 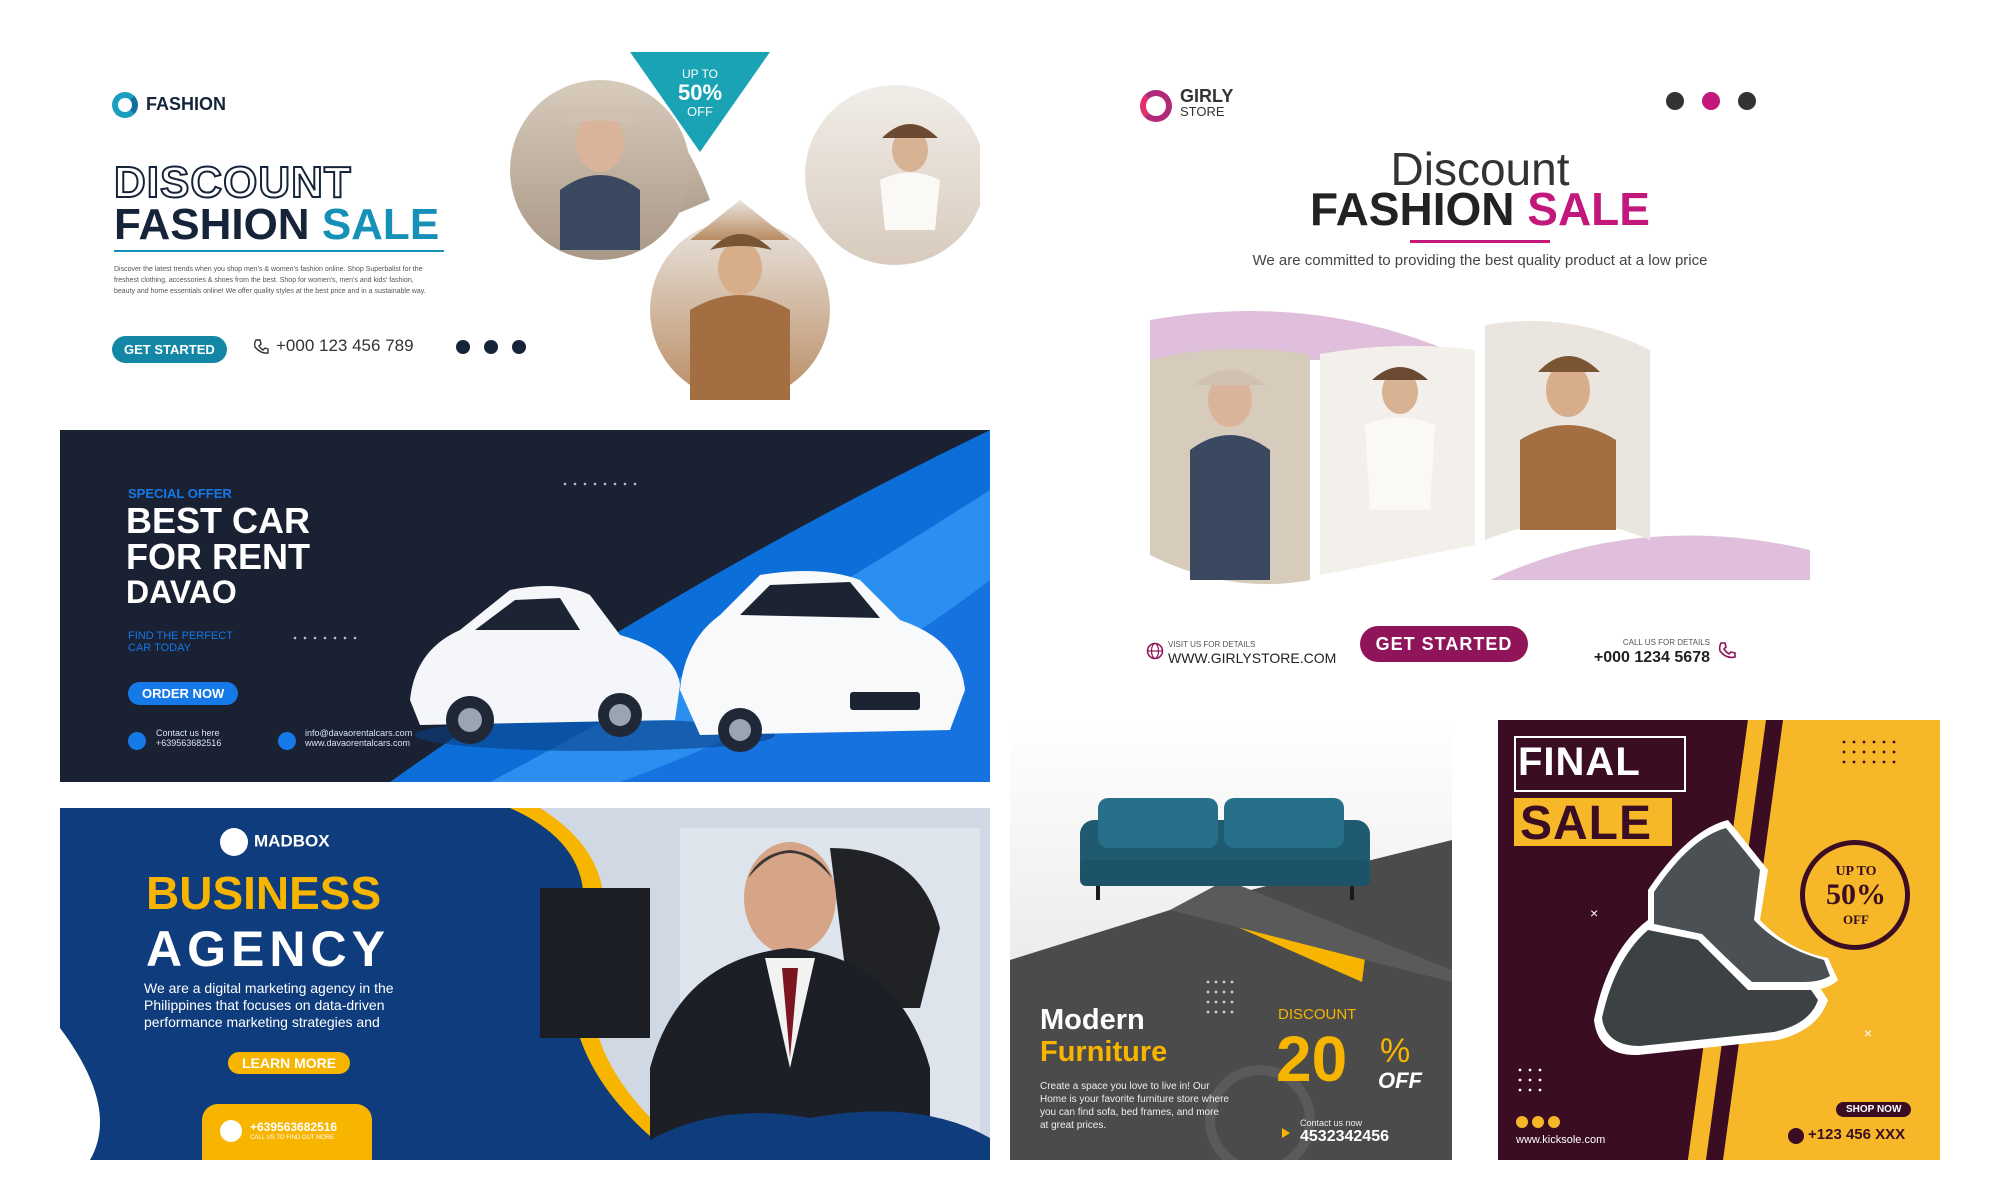 What do you see at coordinates (1857, 1134) in the screenshot?
I see `final-sale-phone: +123 456 XXX` at bounding box center [1857, 1134].